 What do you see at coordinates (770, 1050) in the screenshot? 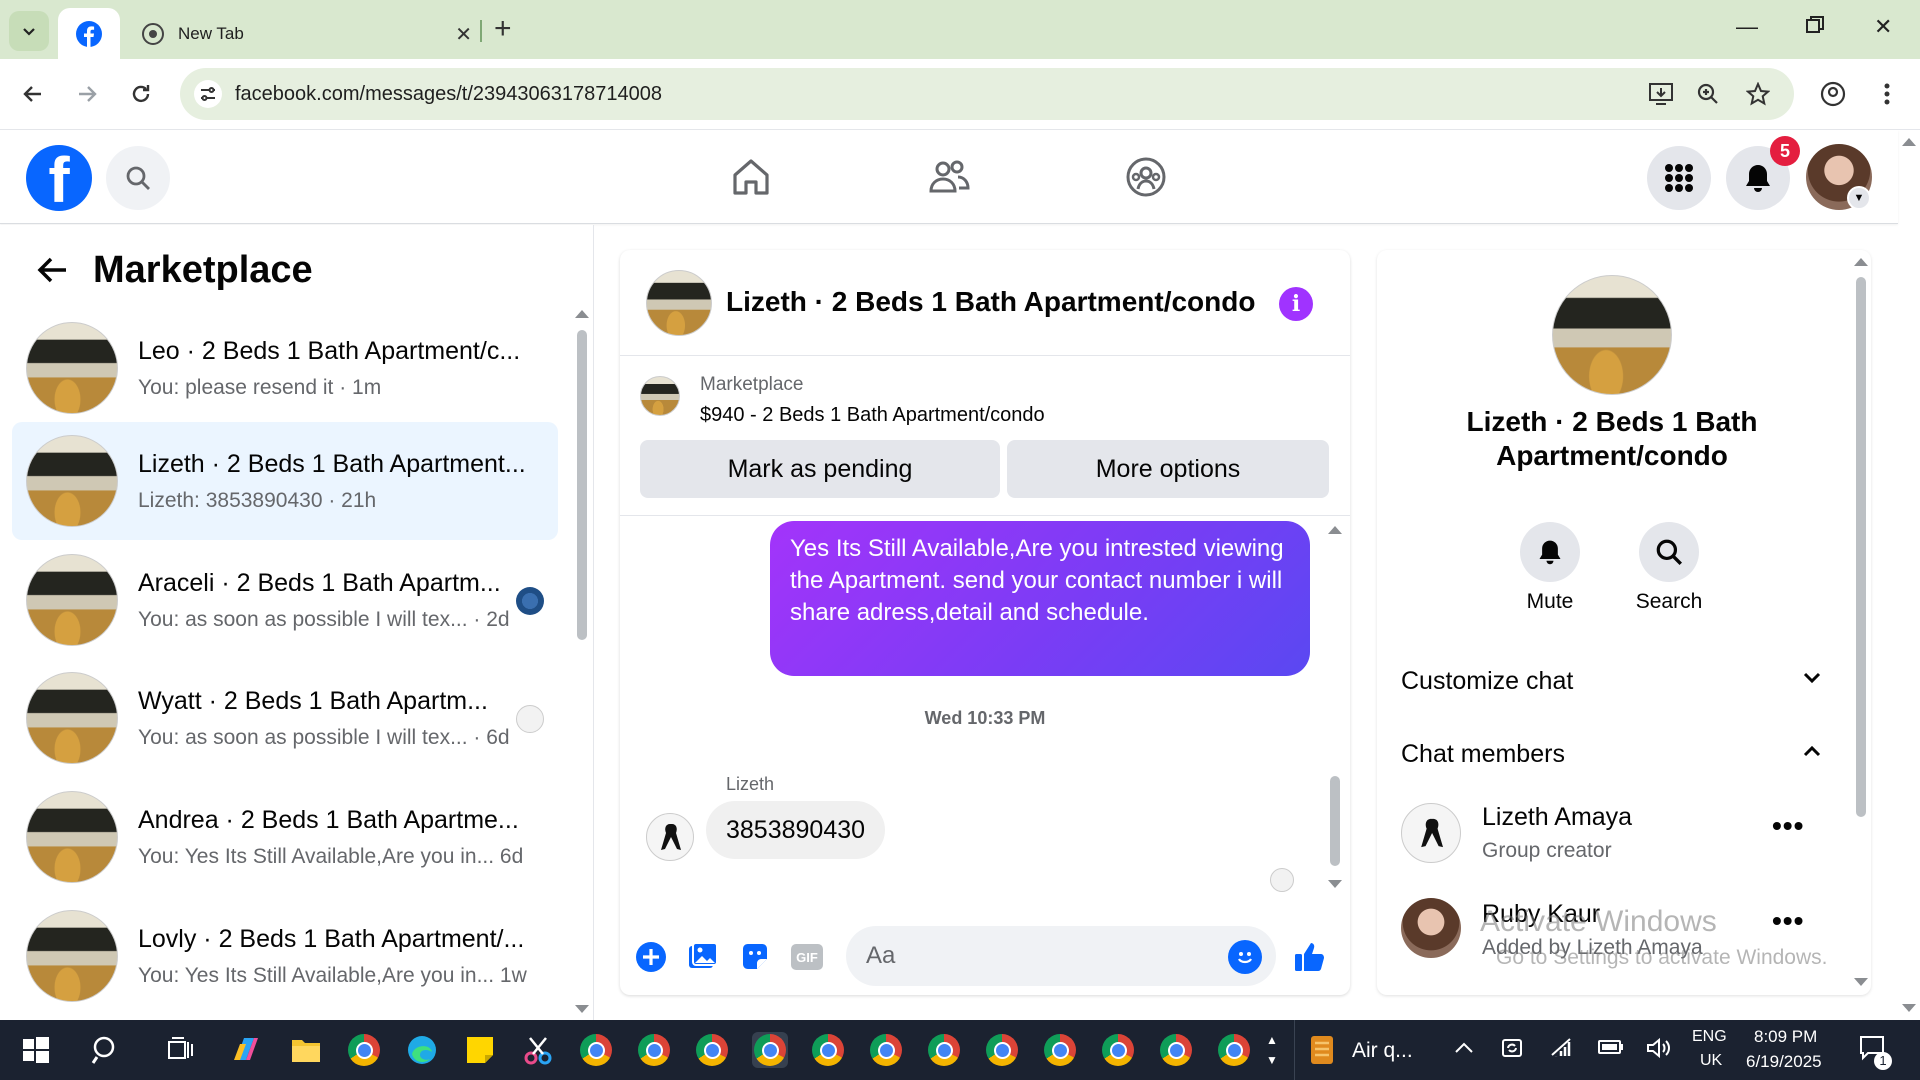
I see `chrome-taskbar-icon-active` at bounding box center [770, 1050].